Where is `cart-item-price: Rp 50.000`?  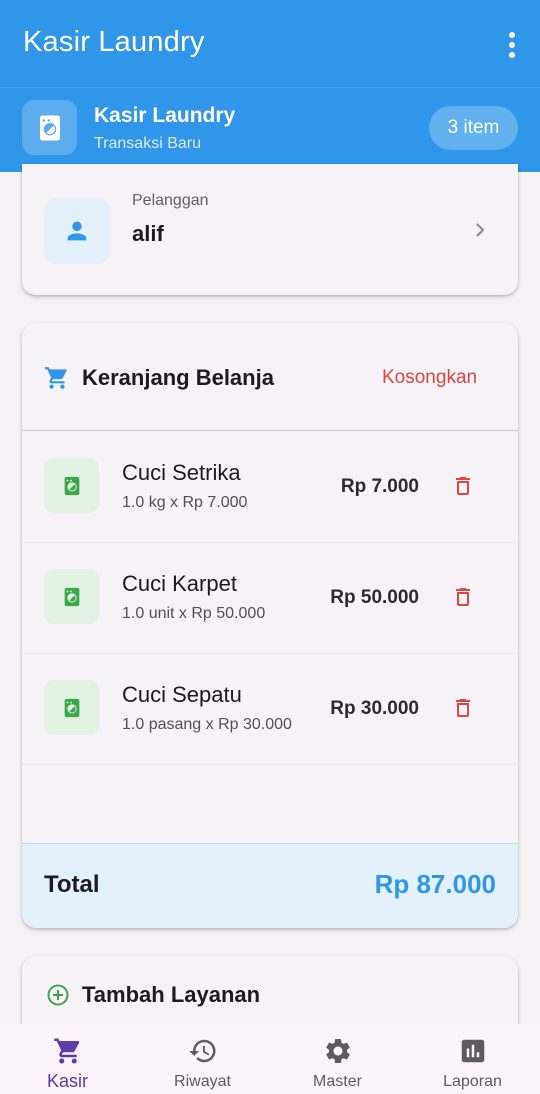
cart-item-price: Rp 50.000 is located at coordinates (374, 597).